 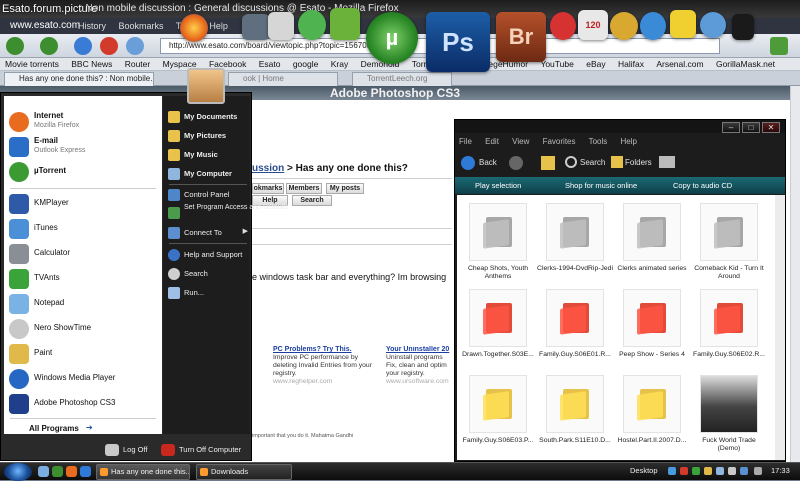 What do you see at coordinates (126, 452) in the screenshot?
I see `log-off-button: Log Off` at bounding box center [126, 452].